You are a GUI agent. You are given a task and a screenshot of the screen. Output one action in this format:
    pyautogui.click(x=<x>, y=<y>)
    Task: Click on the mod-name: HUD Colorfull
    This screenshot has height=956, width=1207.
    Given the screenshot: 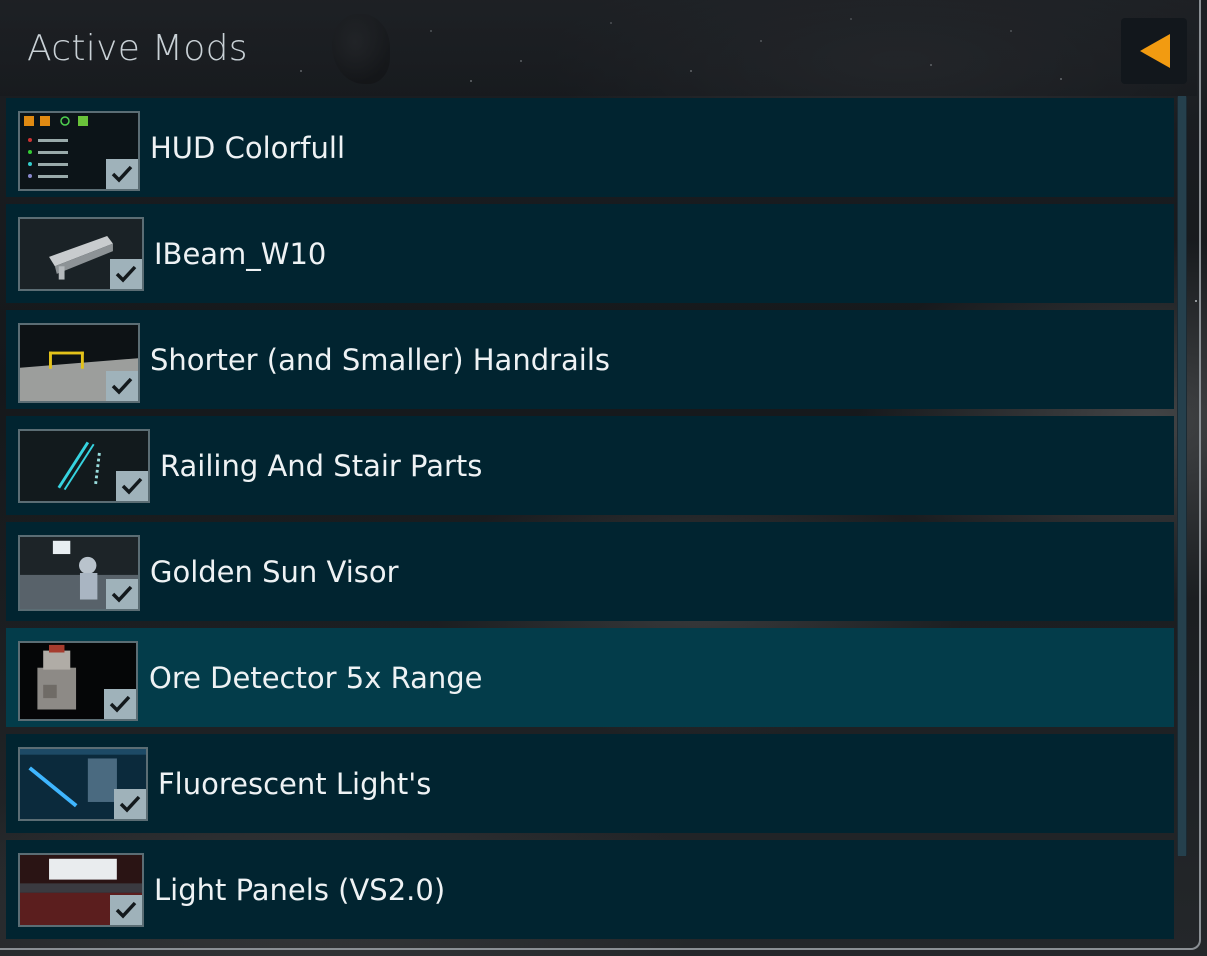 What is the action you would take?
    pyautogui.click(x=247, y=148)
    